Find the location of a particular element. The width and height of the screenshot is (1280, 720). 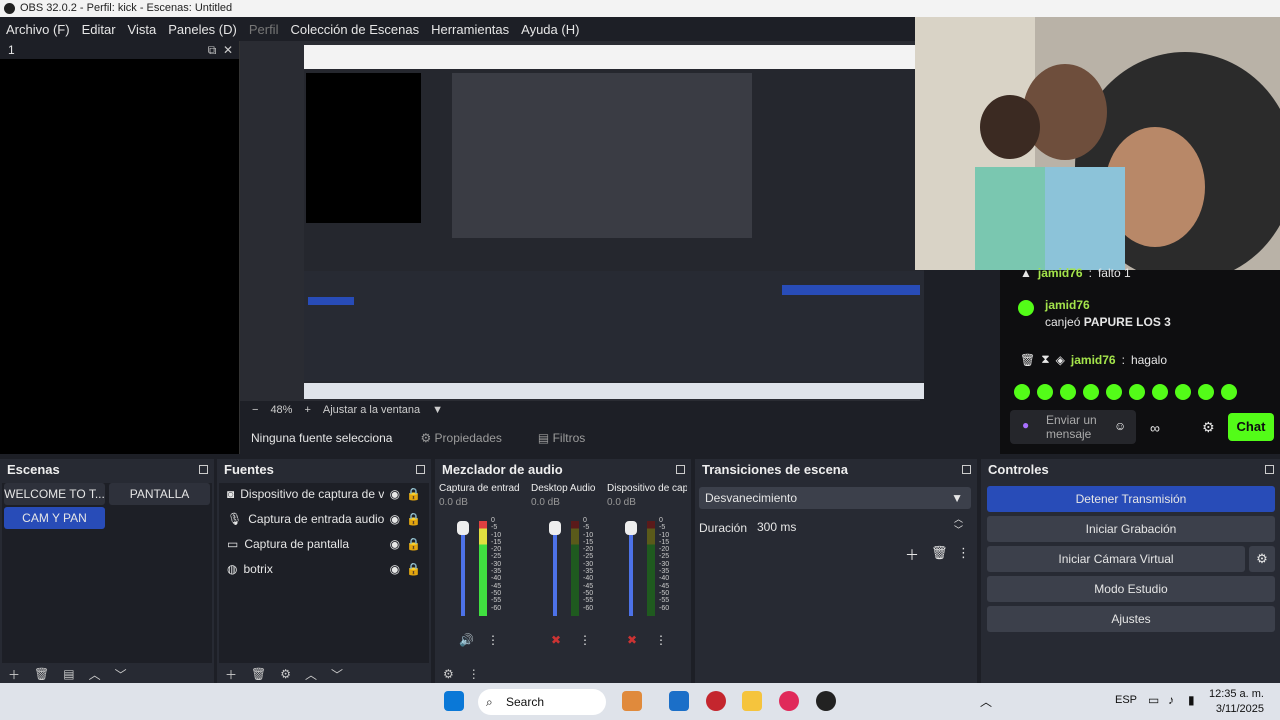

windows-start-icon is located at coordinates (454, 701).